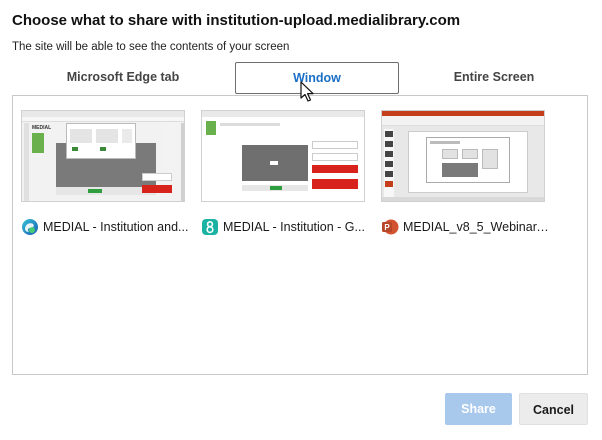 The width and height of the screenshot is (602, 440). What do you see at coordinates (478, 409) in the screenshot?
I see `share-button: Share` at bounding box center [478, 409].